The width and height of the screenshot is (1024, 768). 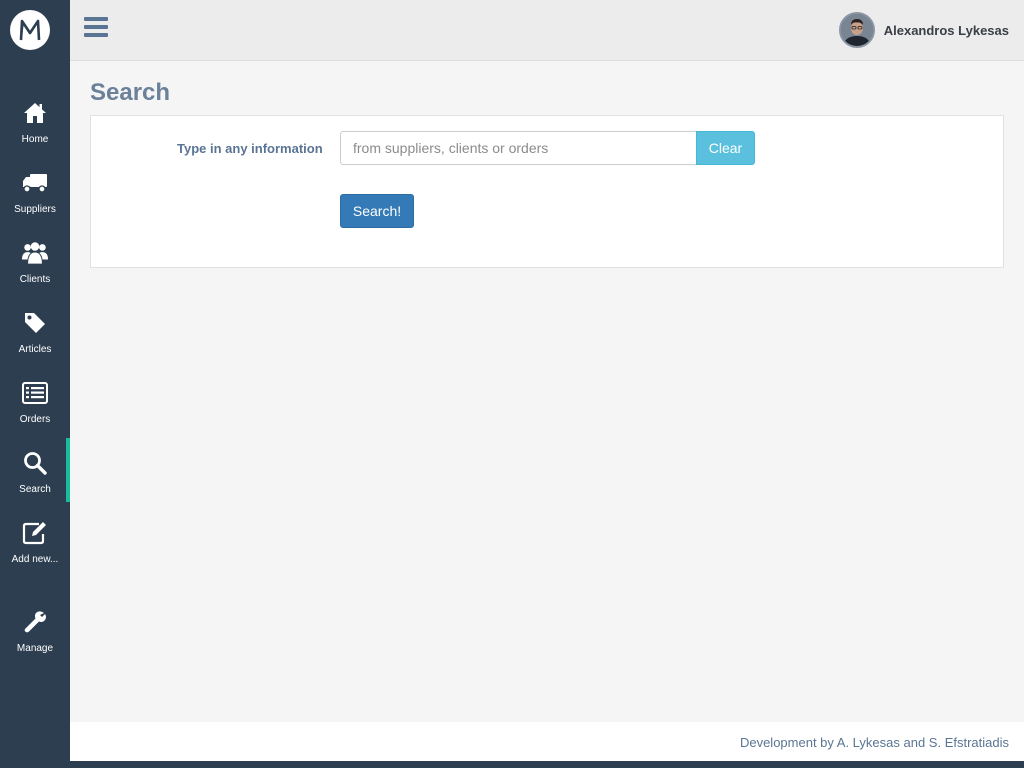 I want to click on sidebar-item-label: Clients, so click(x=35, y=279).